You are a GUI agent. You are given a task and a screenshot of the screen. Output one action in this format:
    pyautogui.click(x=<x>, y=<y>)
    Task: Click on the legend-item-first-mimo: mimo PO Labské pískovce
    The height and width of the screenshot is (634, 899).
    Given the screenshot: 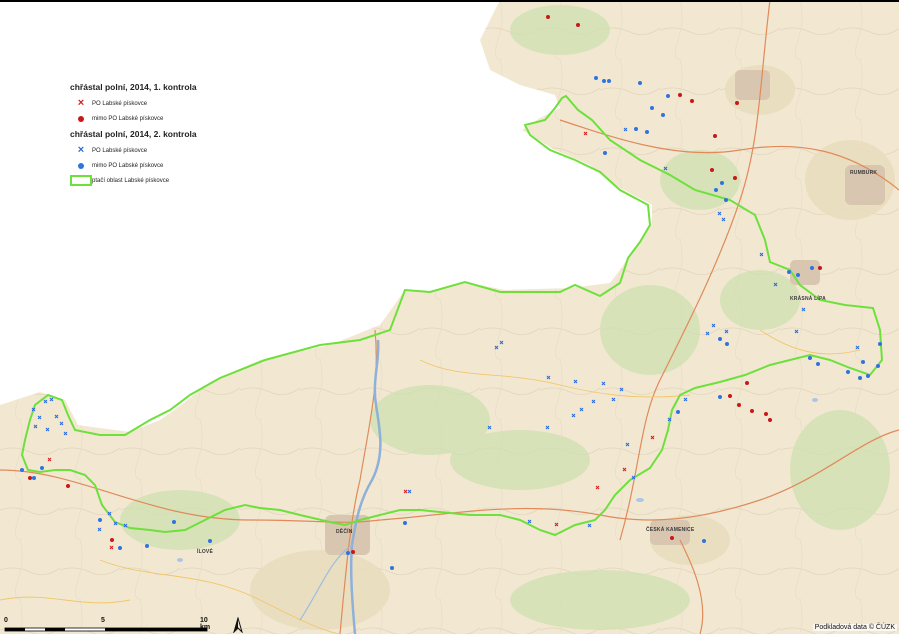 What is the action you would take?
    pyautogui.click(x=133, y=118)
    